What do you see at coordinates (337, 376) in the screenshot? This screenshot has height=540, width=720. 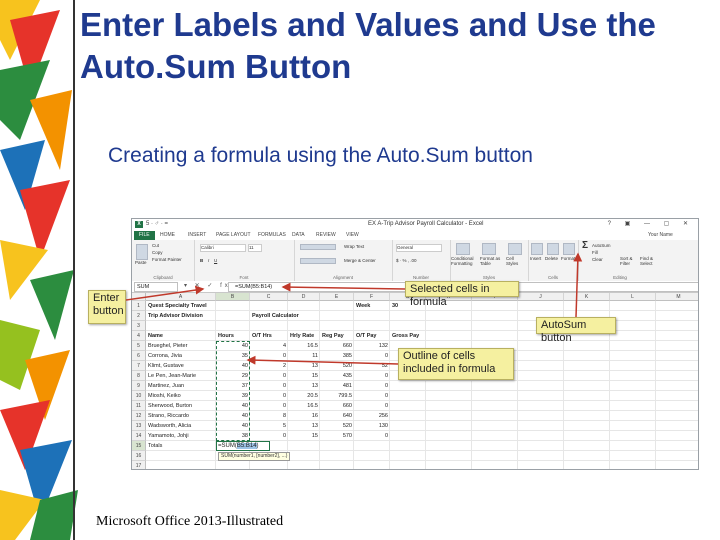 I see `value-cell: 435` at bounding box center [337, 376].